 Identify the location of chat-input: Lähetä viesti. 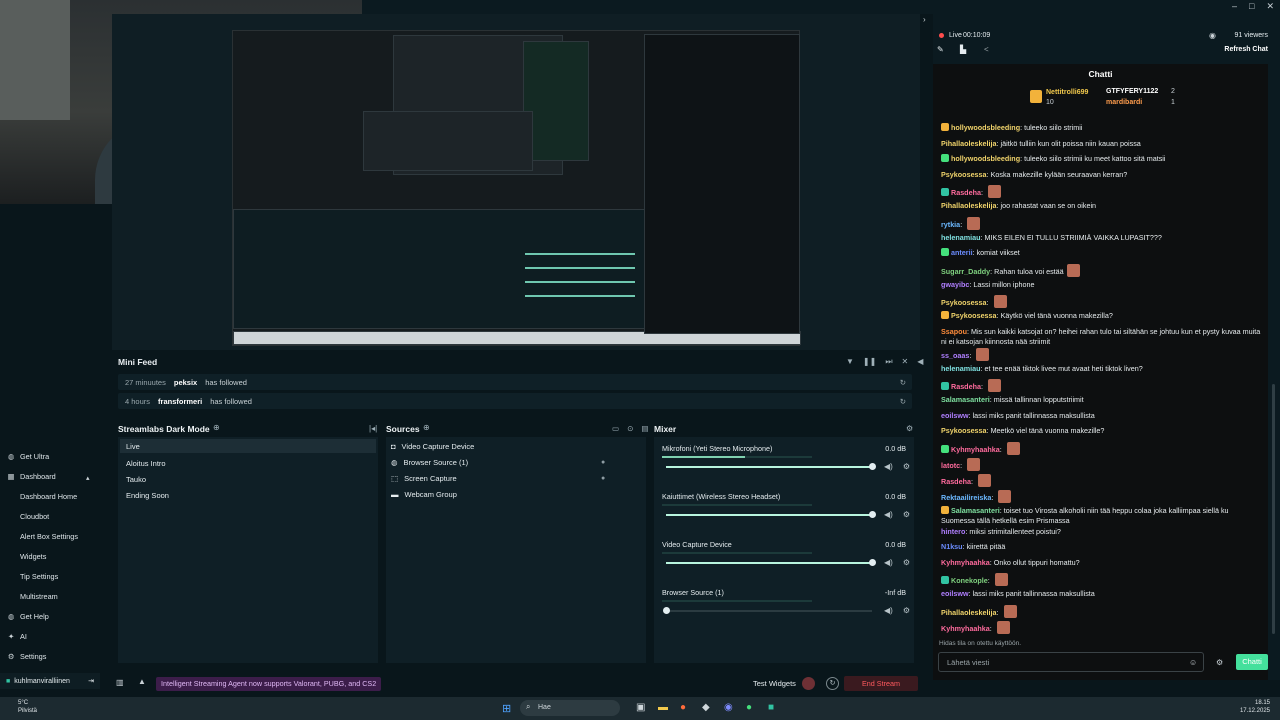
(1071, 662).